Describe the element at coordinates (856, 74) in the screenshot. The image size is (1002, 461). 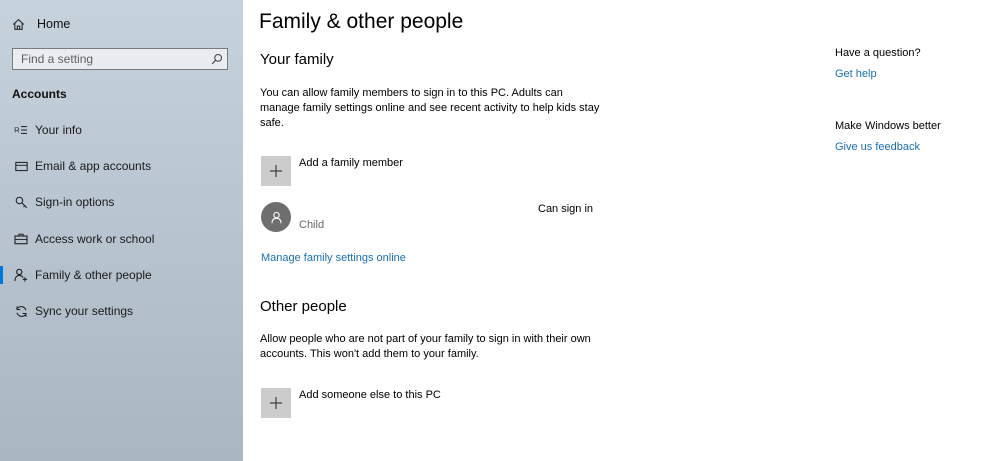
I see `get-help-link: Get help` at that location.